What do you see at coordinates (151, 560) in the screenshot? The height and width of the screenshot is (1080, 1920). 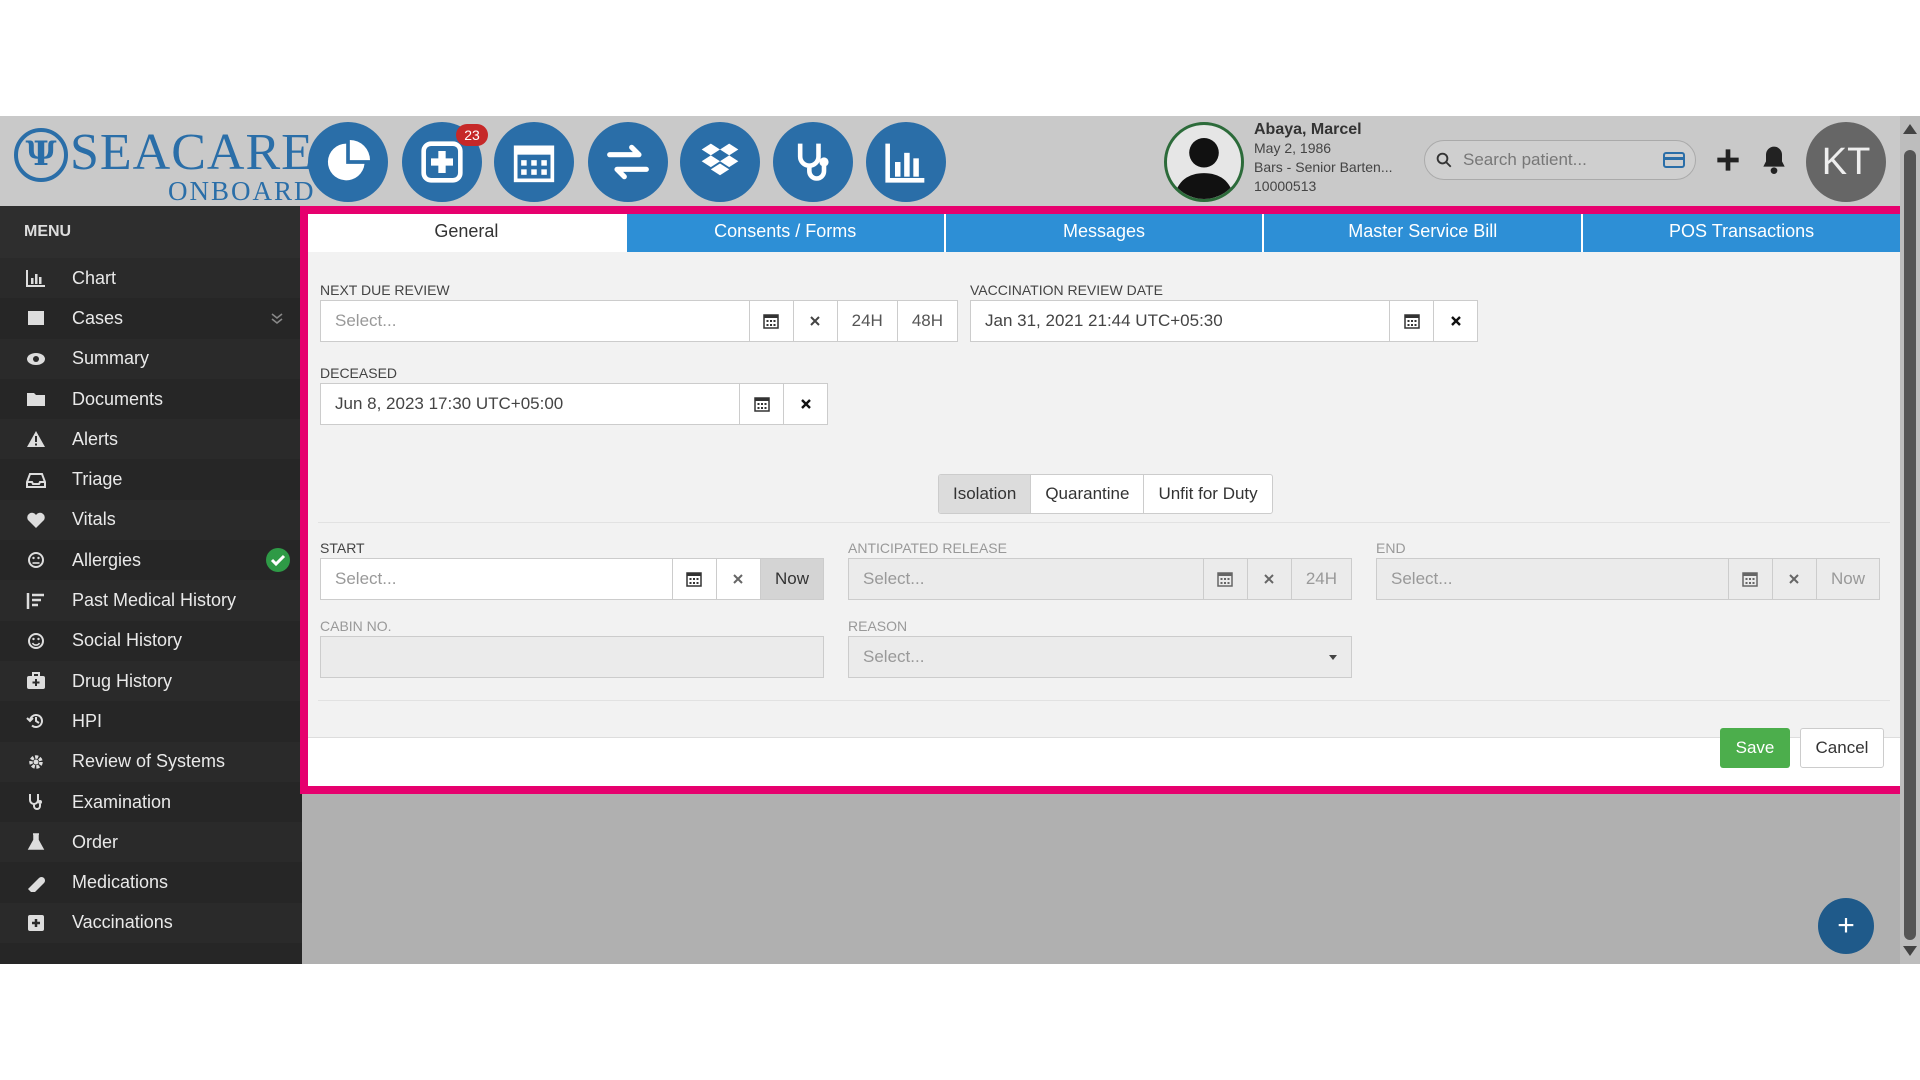 I see `sidebar-item-allergies: Allergies` at bounding box center [151, 560].